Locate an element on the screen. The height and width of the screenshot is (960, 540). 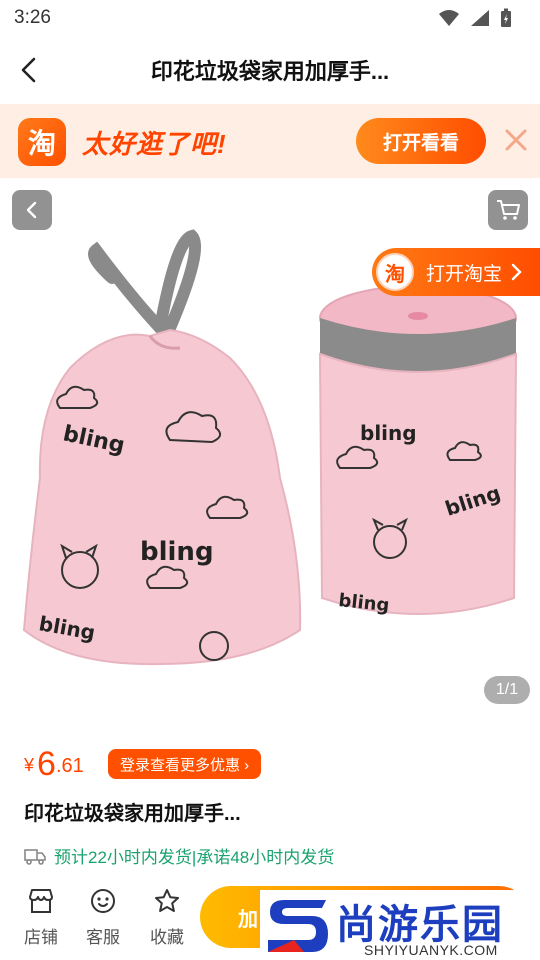
back-arrow-icon is located at coordinates (30, 70).